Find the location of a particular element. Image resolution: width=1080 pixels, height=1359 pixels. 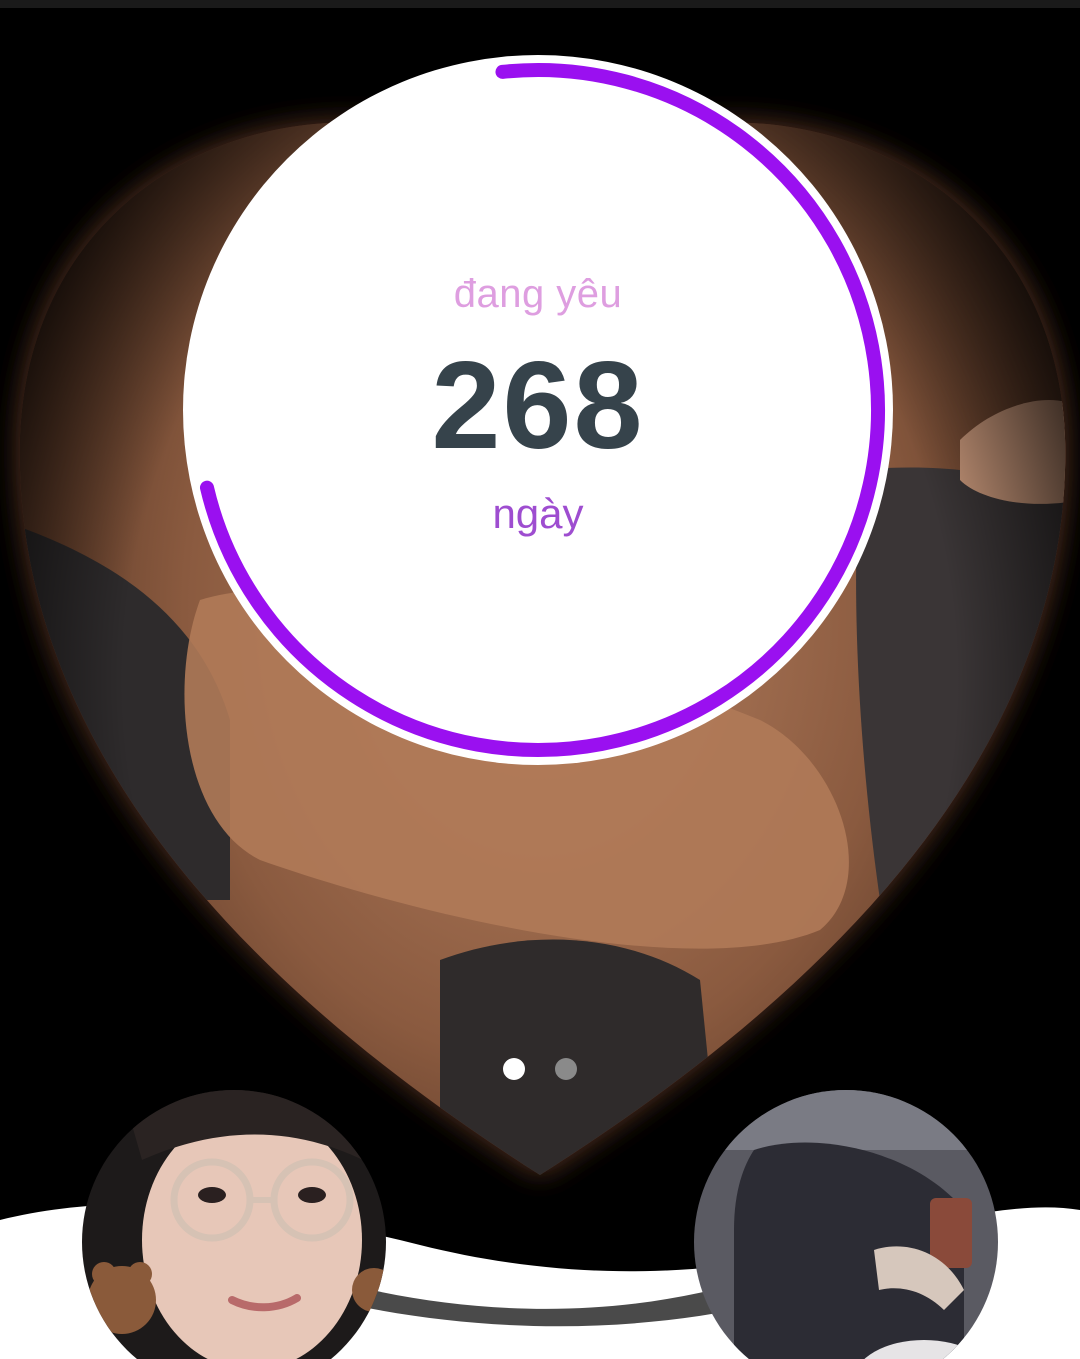

days-count: 268 is located at coordinates (538, 406).